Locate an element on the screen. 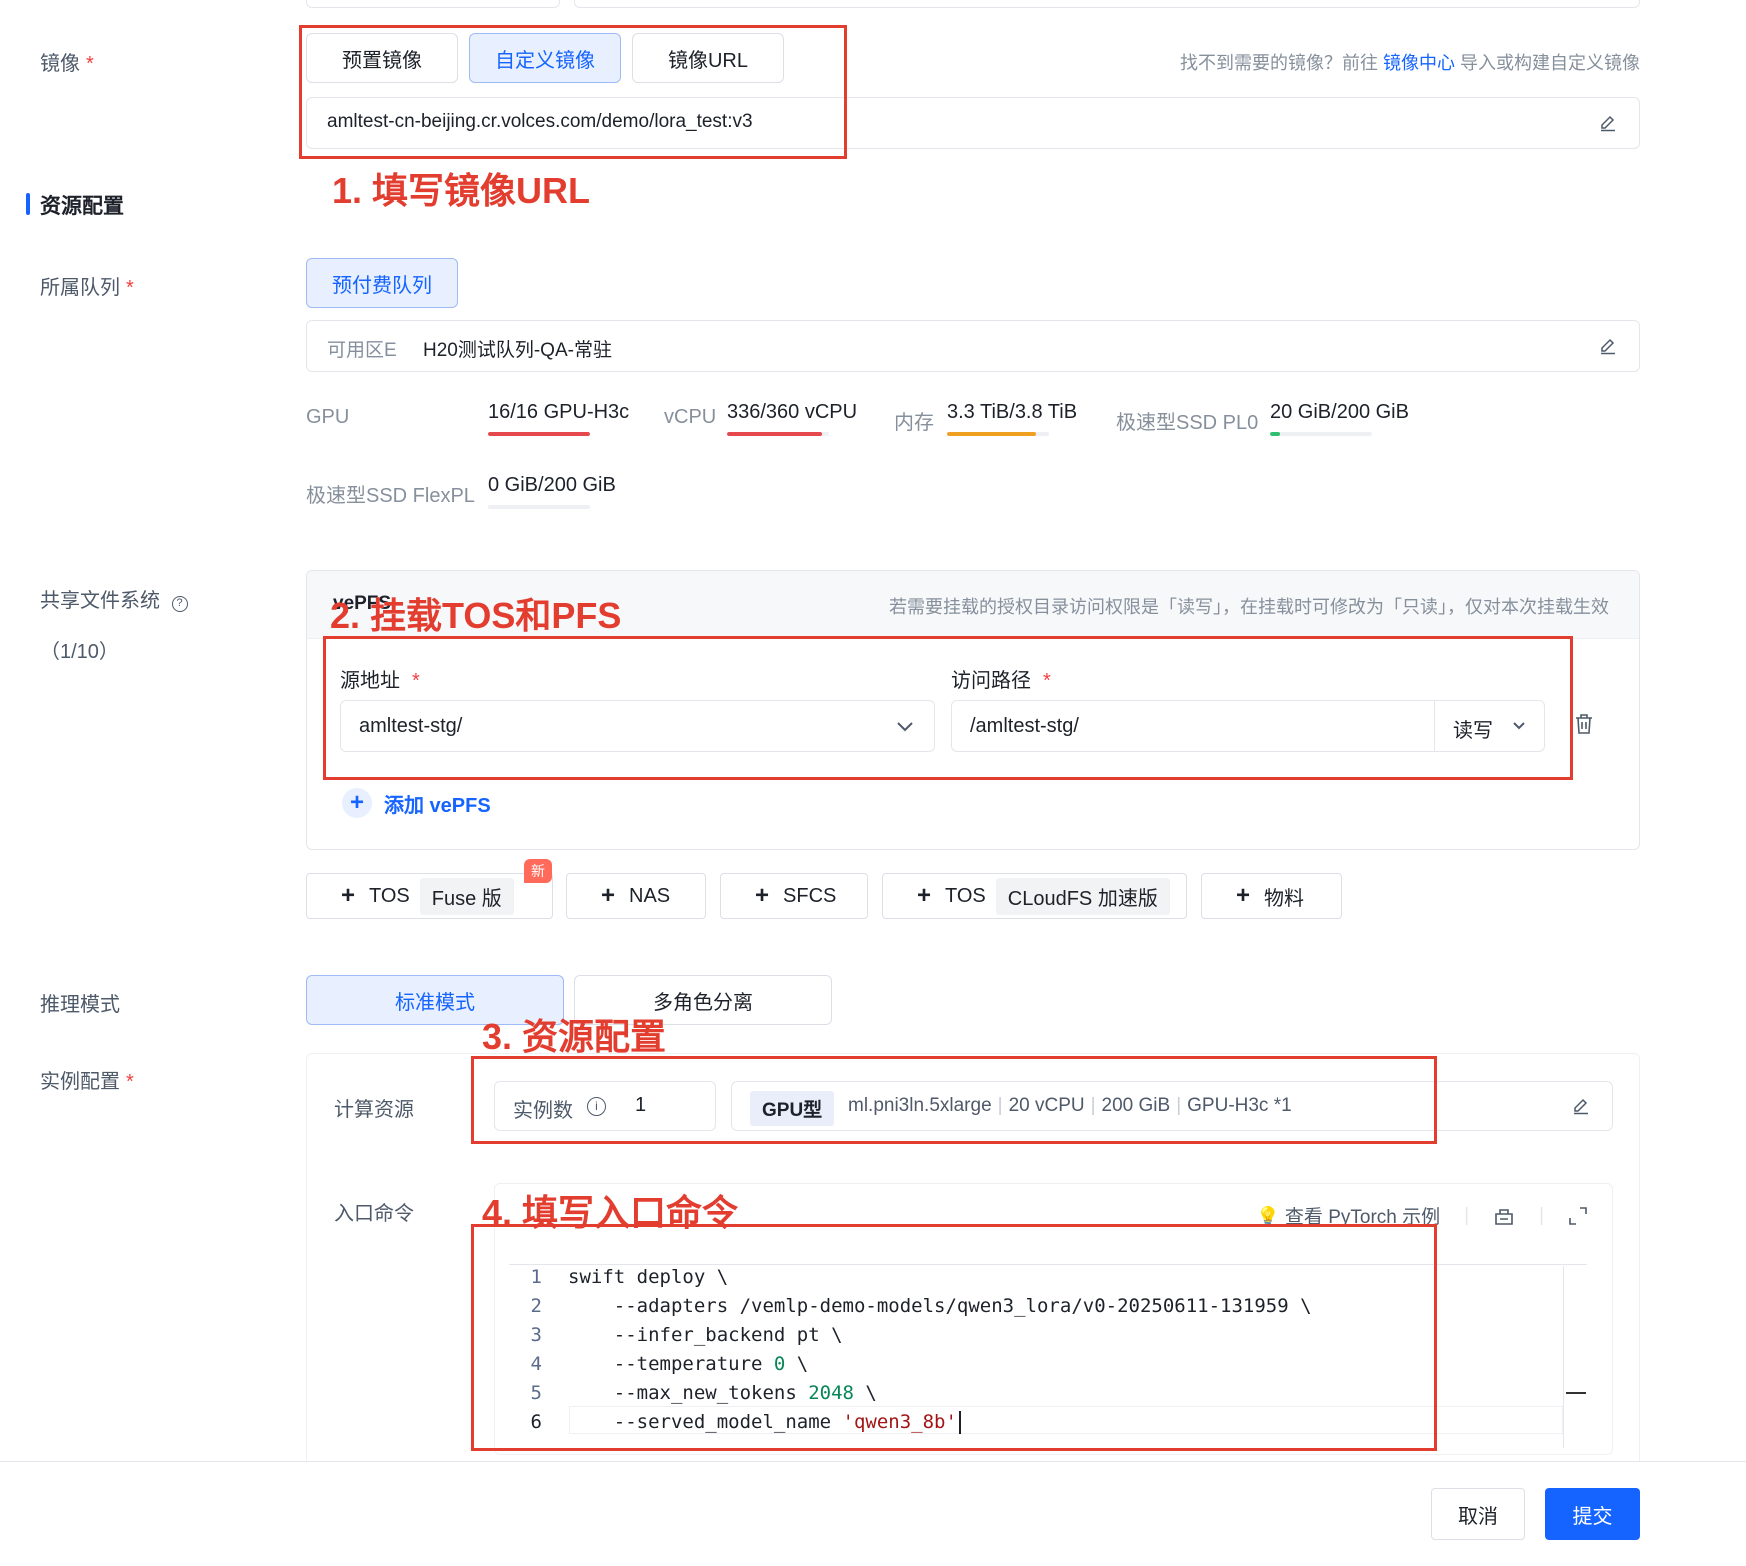 This screenshot has width=1746, height=1566. compute-label: 计算资源 is located at coordinates (374, 1110).